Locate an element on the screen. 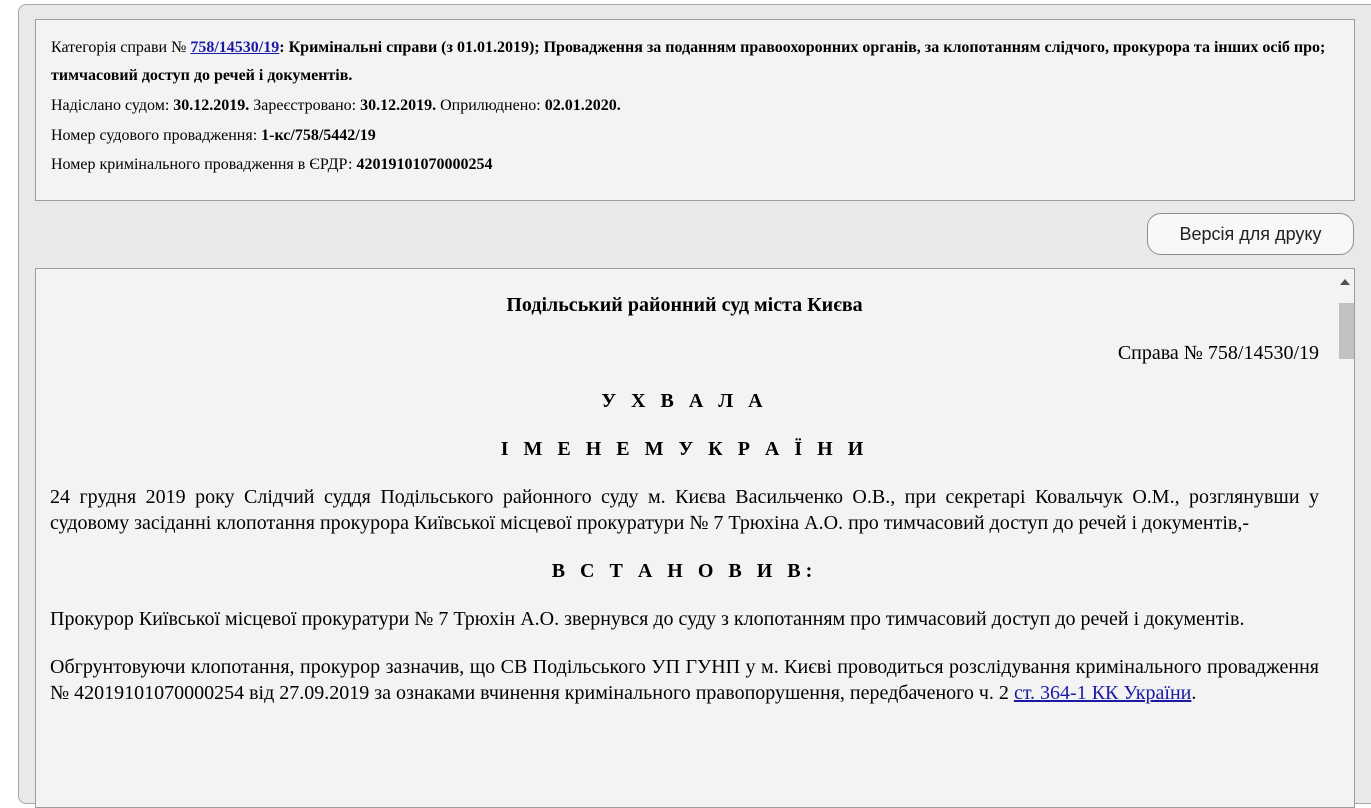 The image size is (1371, 808). scroll-up-arrow-icon is located at coordinates (1345, 282).